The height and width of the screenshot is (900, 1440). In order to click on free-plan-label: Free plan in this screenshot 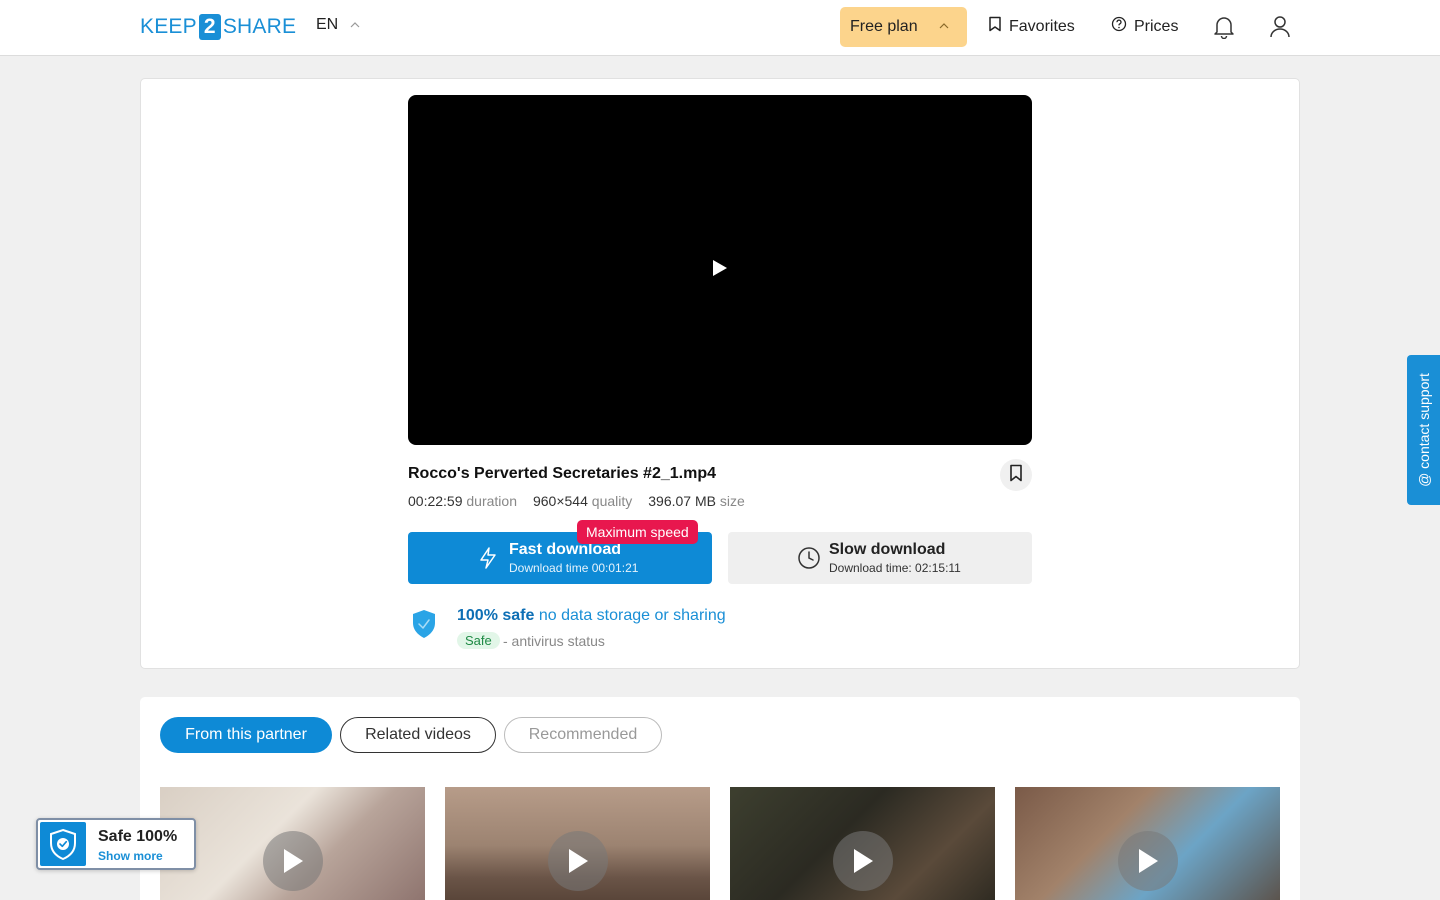, I will do `click(884, 26)`.